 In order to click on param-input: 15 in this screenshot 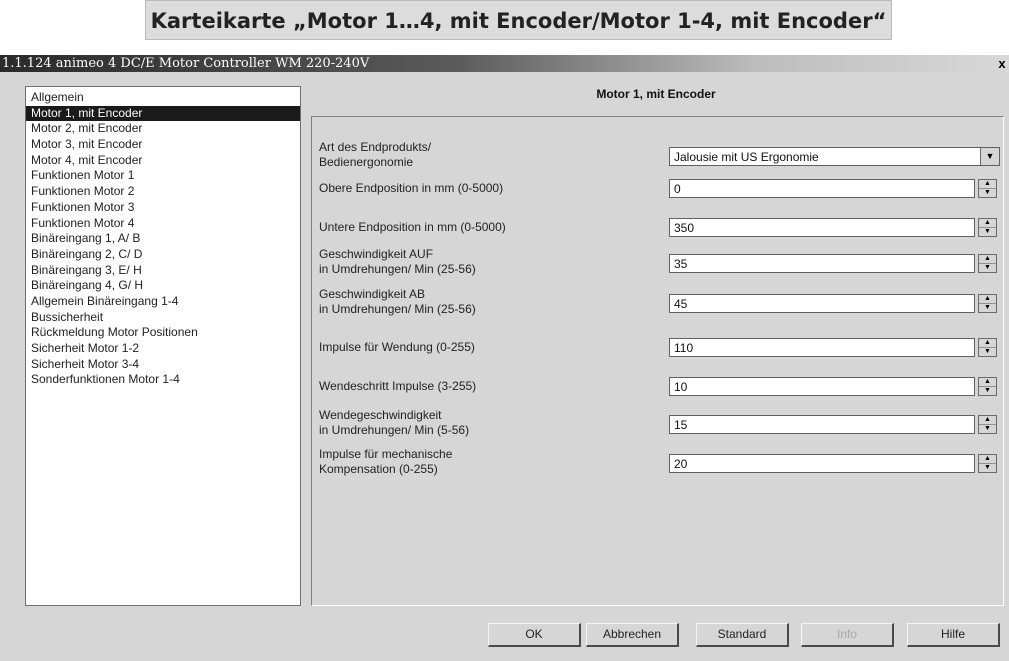, I will do `click(822, 424)`.